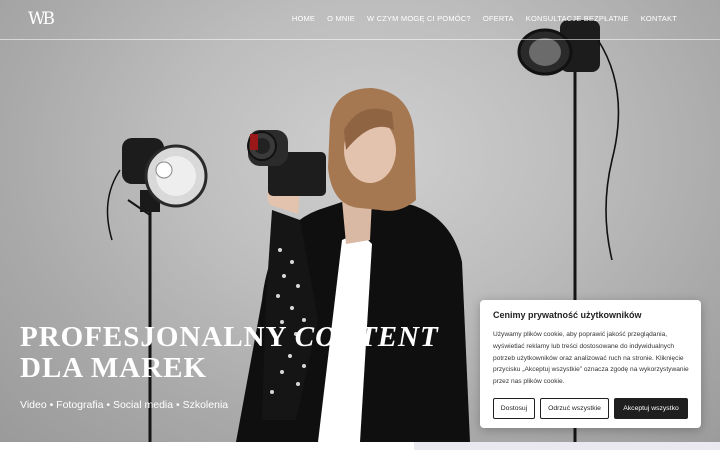 The height and width of the screenshot is (450, 720). What do you see at coordinates (498, 18) in the screenshot?
I see `nav-oferta: OFERTA` at bounding box center [498, 18].